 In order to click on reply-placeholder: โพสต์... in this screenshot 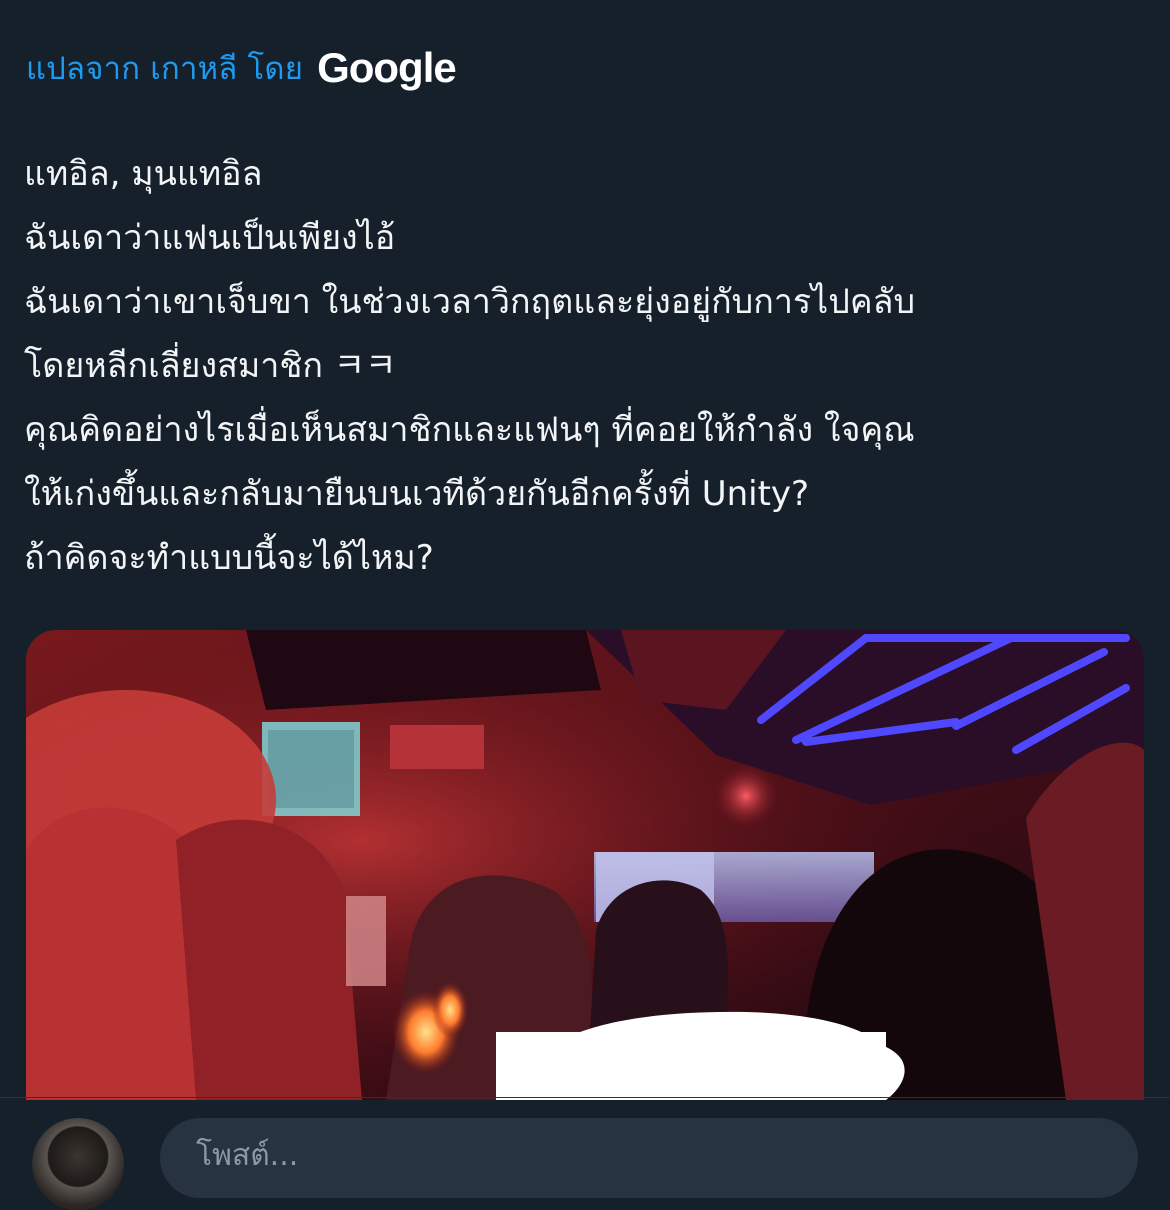, I will do `click(247, 1155)`.